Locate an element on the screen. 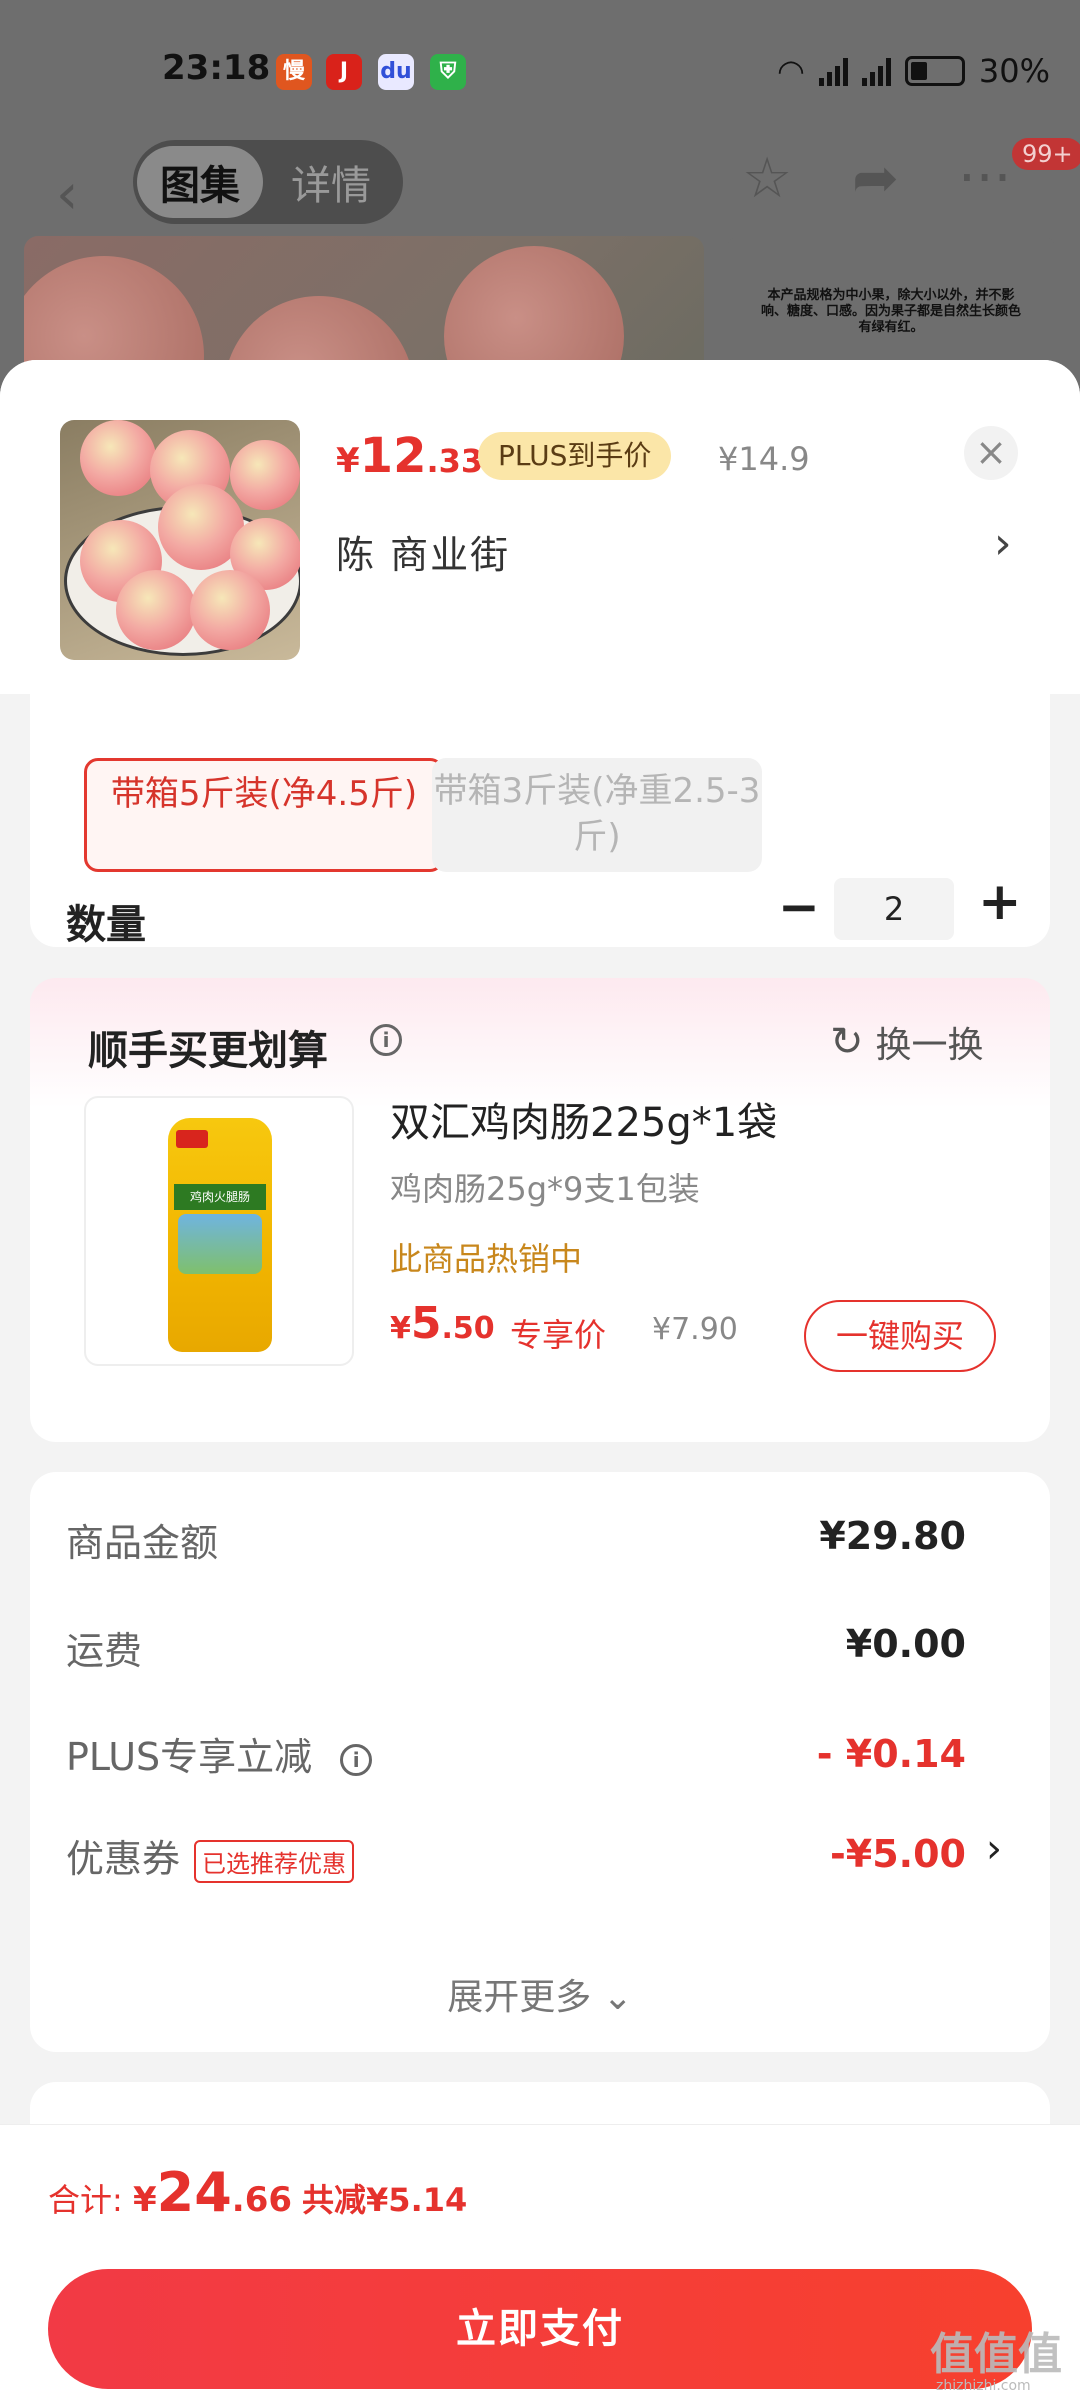 The image size is (1080, 2400). close-button: × is located at coordinates (991, 453).